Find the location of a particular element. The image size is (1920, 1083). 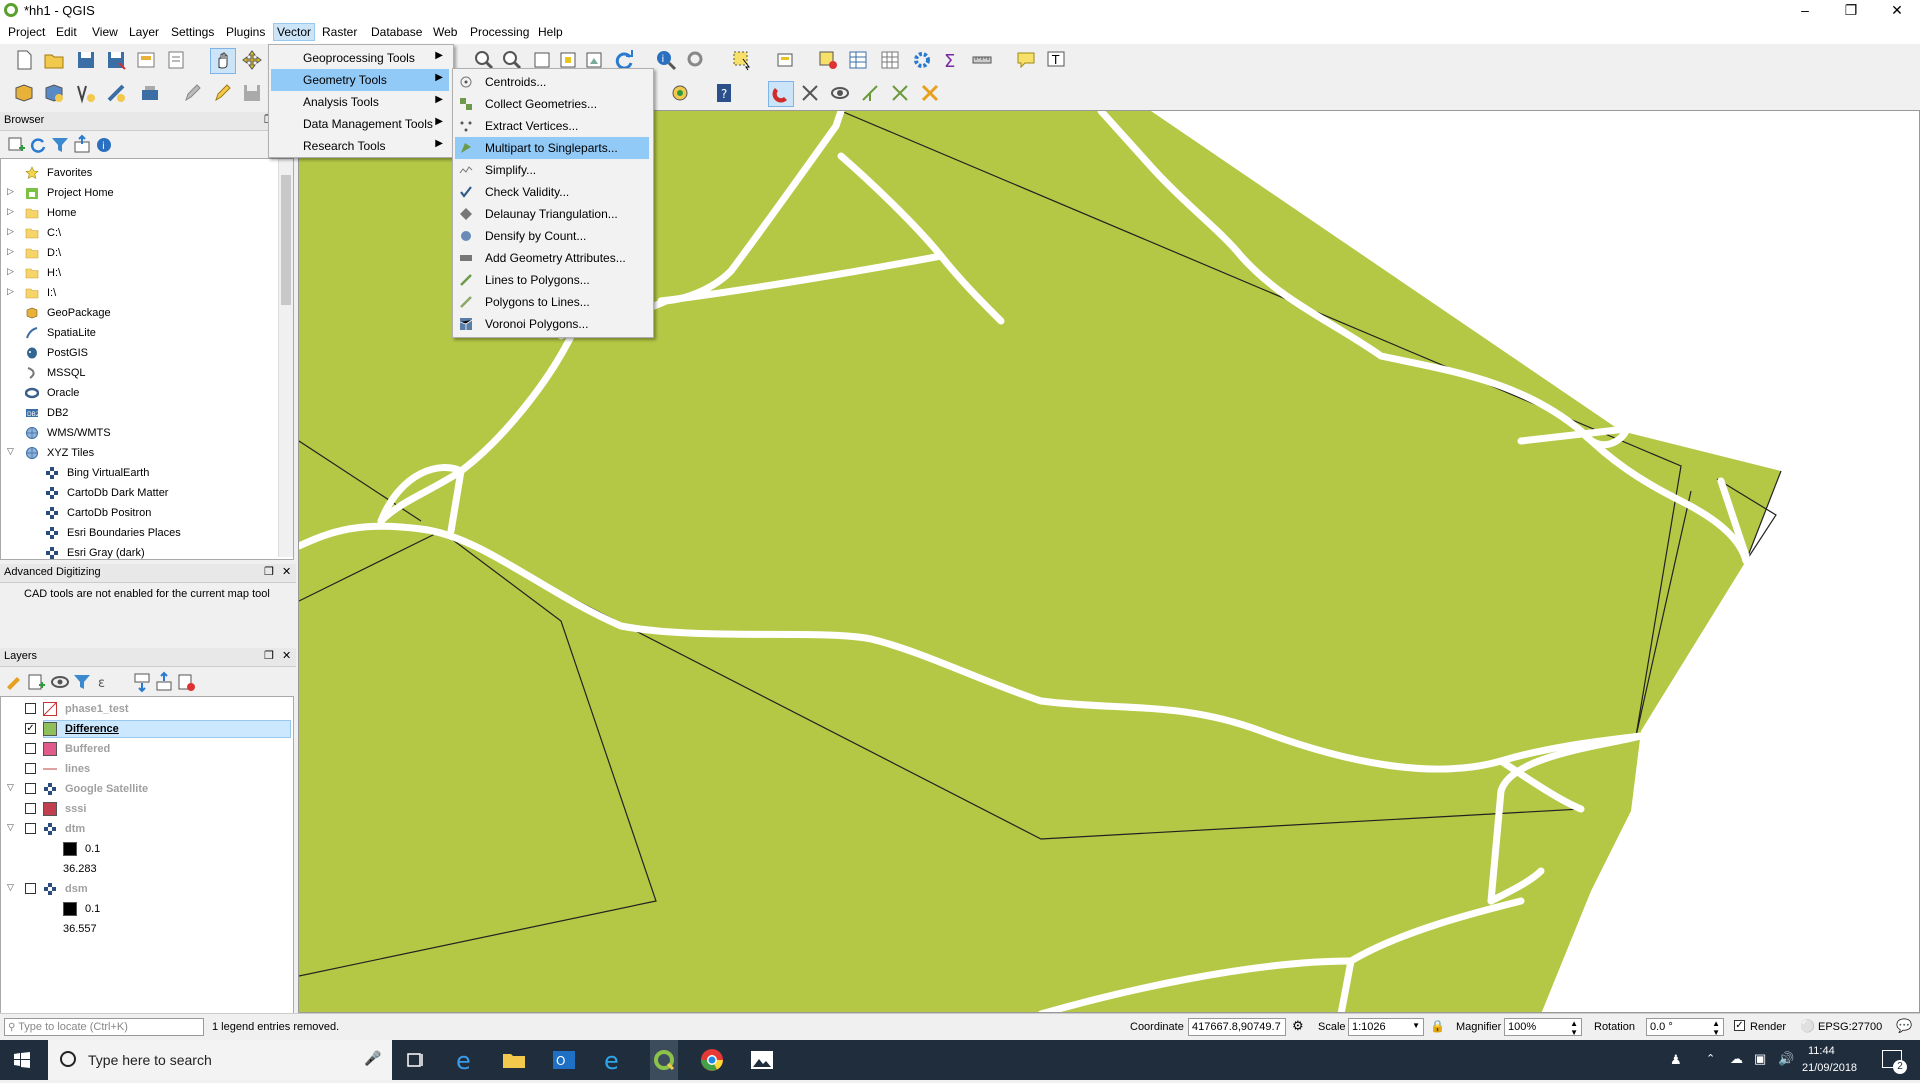

menu-help: Help is located at coordinates (550, 32).